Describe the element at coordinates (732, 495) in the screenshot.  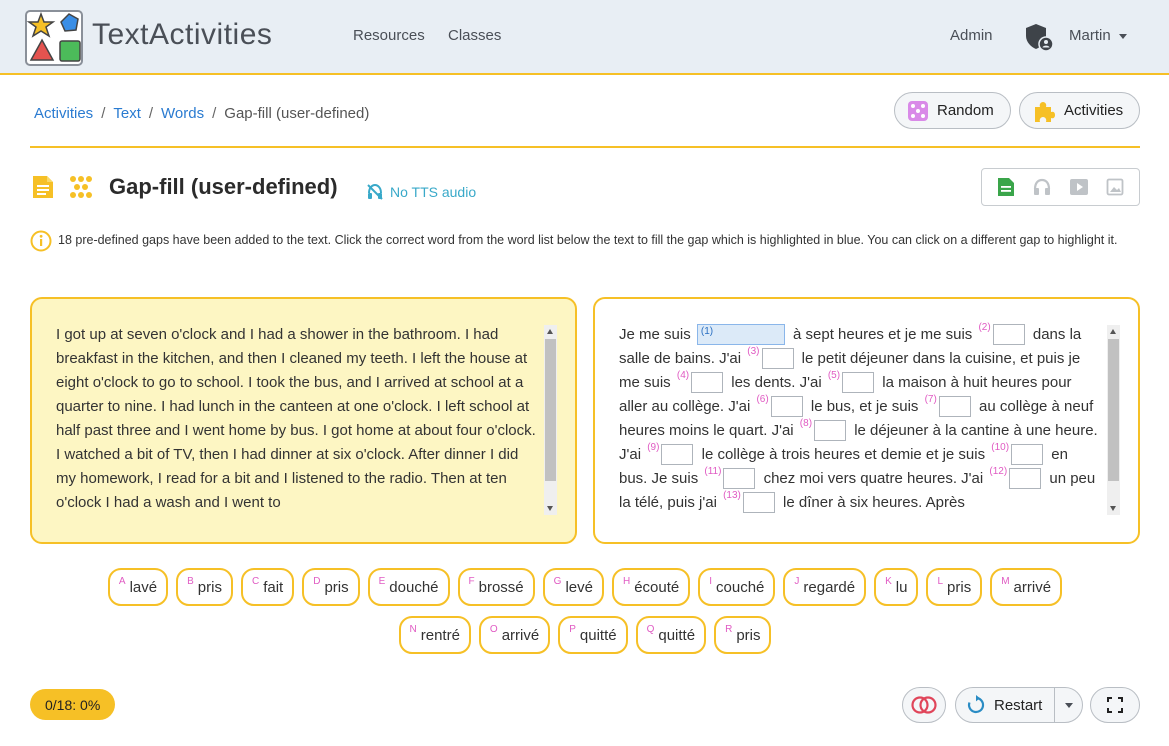
I see `gap-number: (13)` at that location.